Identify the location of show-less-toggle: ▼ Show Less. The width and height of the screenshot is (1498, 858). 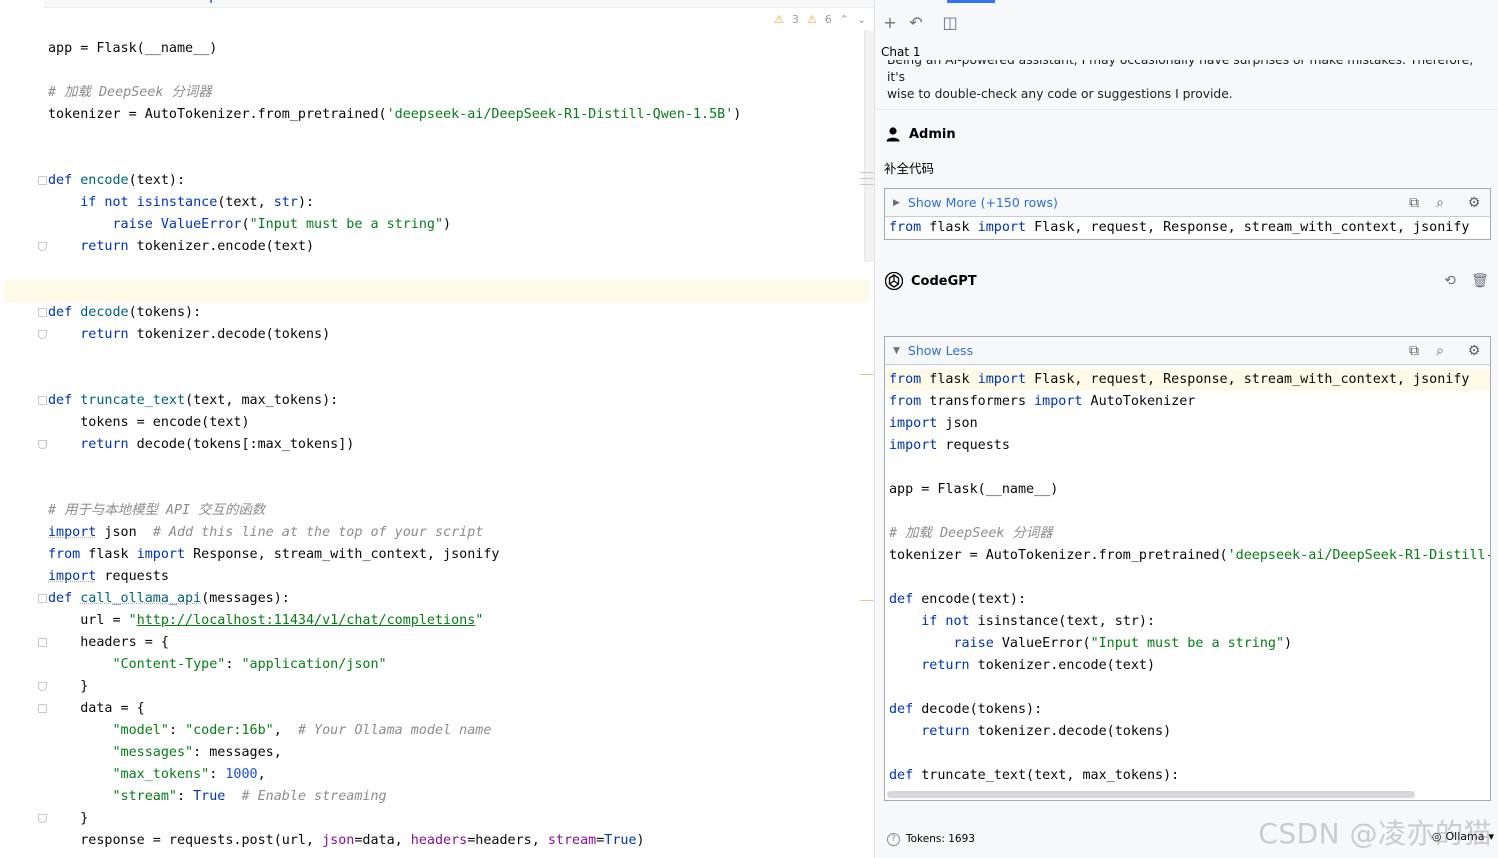
(933, 350).